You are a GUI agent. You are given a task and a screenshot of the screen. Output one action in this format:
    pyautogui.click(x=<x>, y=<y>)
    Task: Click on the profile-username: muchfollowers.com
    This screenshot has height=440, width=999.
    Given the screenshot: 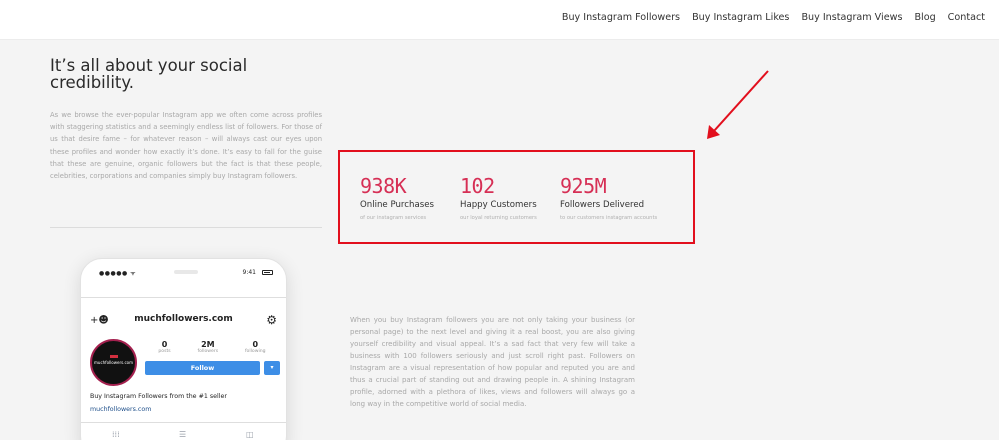 What is the action you would take?
    pyautogui.click(x=183, y=319)
    